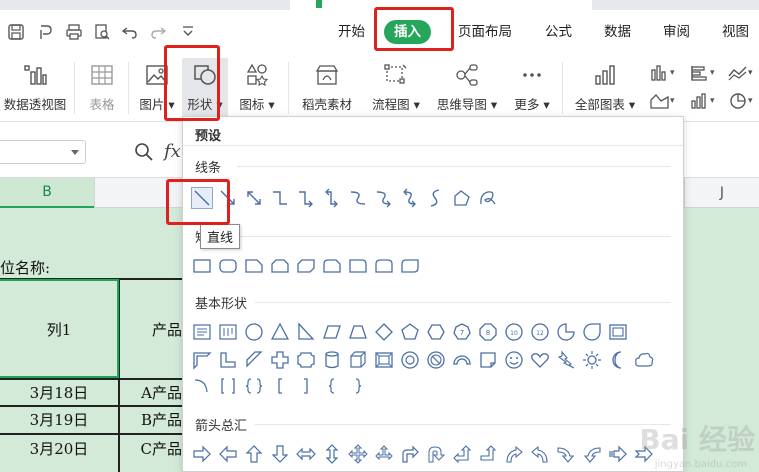  What do you see at coordinates (566, 454) in the screenshot?
I see `curved-up-arrow-shape` at bounding box center [566, 454].